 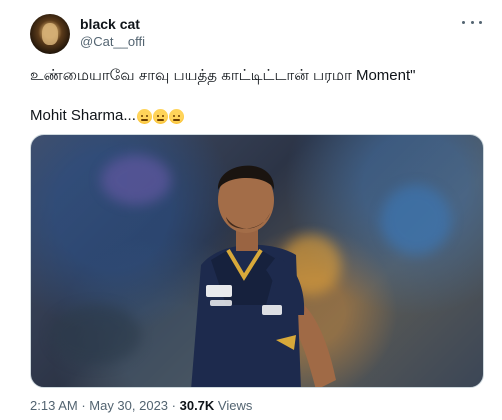 What do you see at coordinates (128, 405) in the screenshot?
I see `tweet-date: May 30, 2023` at bounding box center [128, 405].